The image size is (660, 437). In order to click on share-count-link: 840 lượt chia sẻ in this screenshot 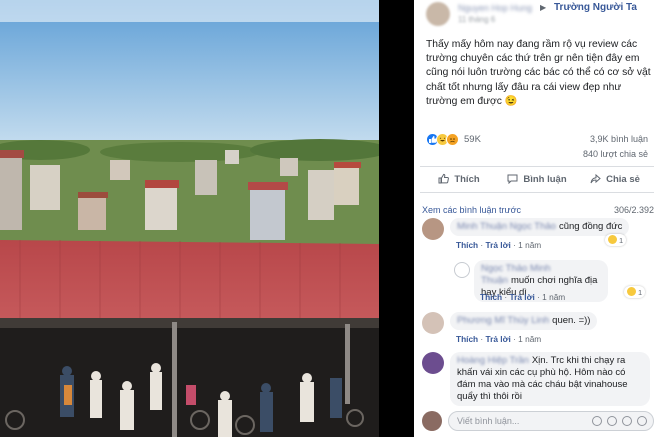, I will do `click(615, 154)`.